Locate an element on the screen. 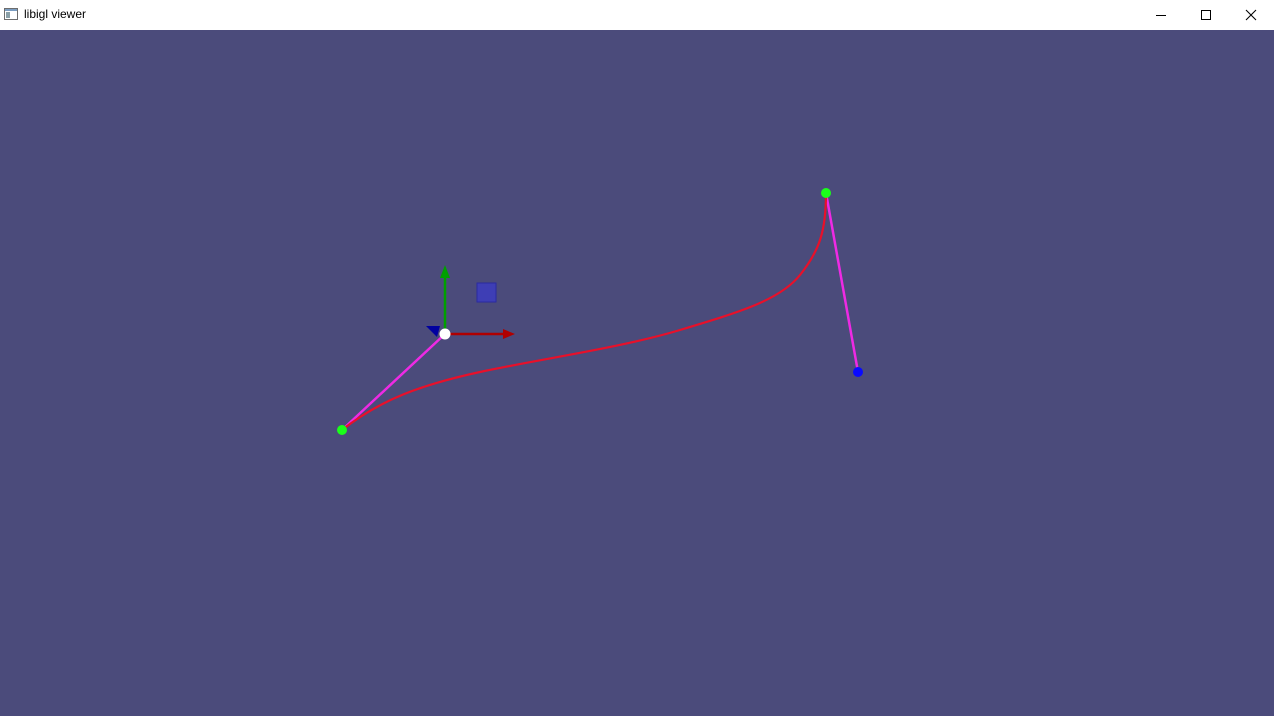  app-window-icon is located at coordinates (11, 14).